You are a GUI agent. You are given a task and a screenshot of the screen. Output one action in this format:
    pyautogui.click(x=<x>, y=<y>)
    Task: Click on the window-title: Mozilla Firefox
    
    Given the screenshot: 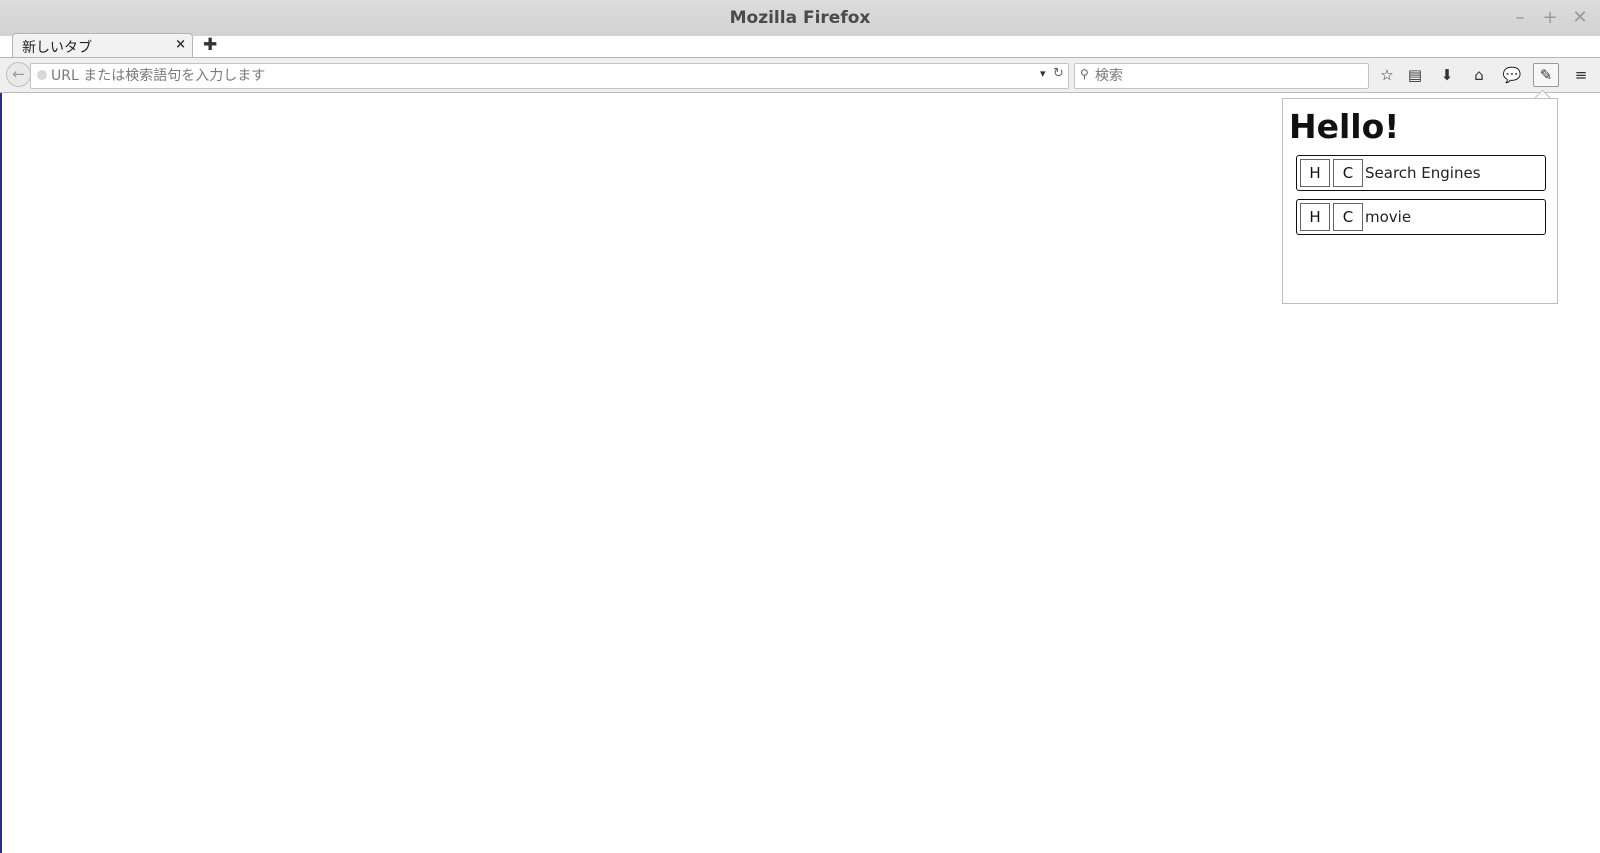 What is the action you would take?
    pyautogui.click(x=800, y=18)
    